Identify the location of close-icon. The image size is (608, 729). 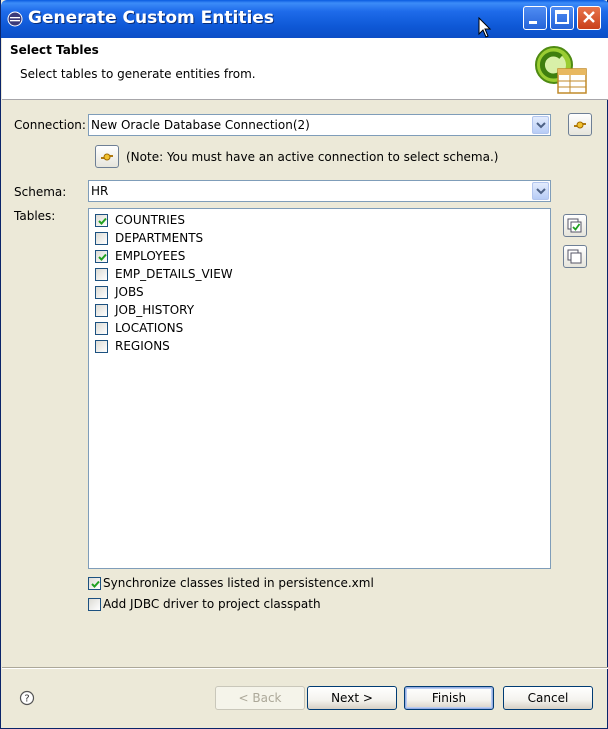
(589, 17).